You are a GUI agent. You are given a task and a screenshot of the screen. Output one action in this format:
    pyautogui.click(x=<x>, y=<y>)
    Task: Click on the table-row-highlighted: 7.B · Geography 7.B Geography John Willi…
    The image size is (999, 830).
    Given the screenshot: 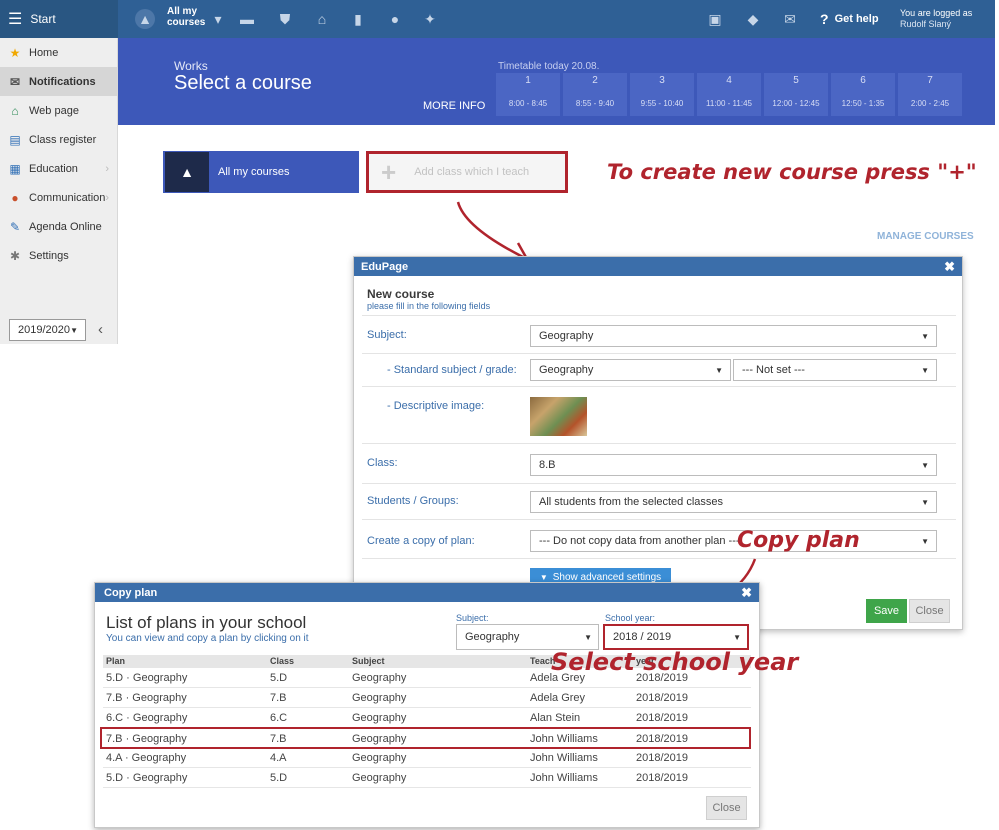 What is the action you would take?
    pyautogui.click(x=425, y=738)
    